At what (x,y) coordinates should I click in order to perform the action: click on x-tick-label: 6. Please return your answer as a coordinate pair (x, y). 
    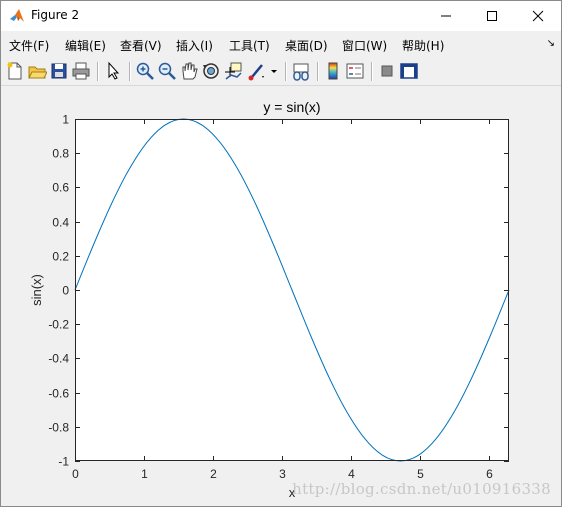
    Looking at the image, I should click on (489, 474).